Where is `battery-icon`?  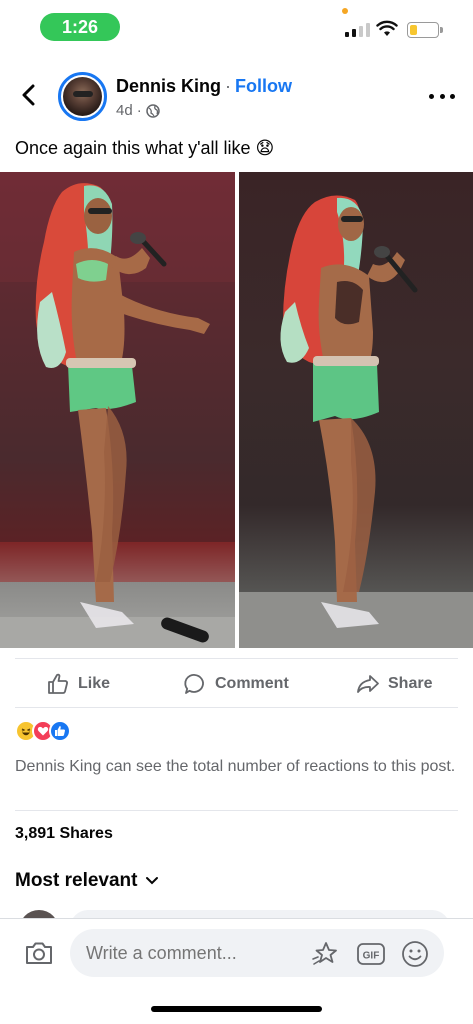 battery-icon is located at coordinates (425, 30).